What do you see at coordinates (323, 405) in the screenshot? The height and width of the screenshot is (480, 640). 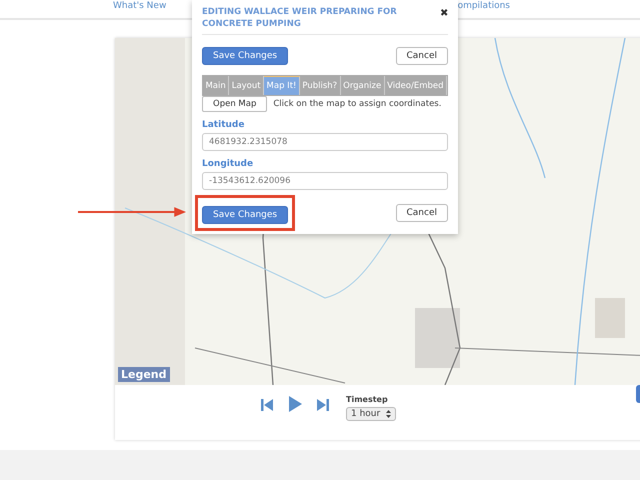 I see `skip-forward-icon` at bounding box center [323, 405].